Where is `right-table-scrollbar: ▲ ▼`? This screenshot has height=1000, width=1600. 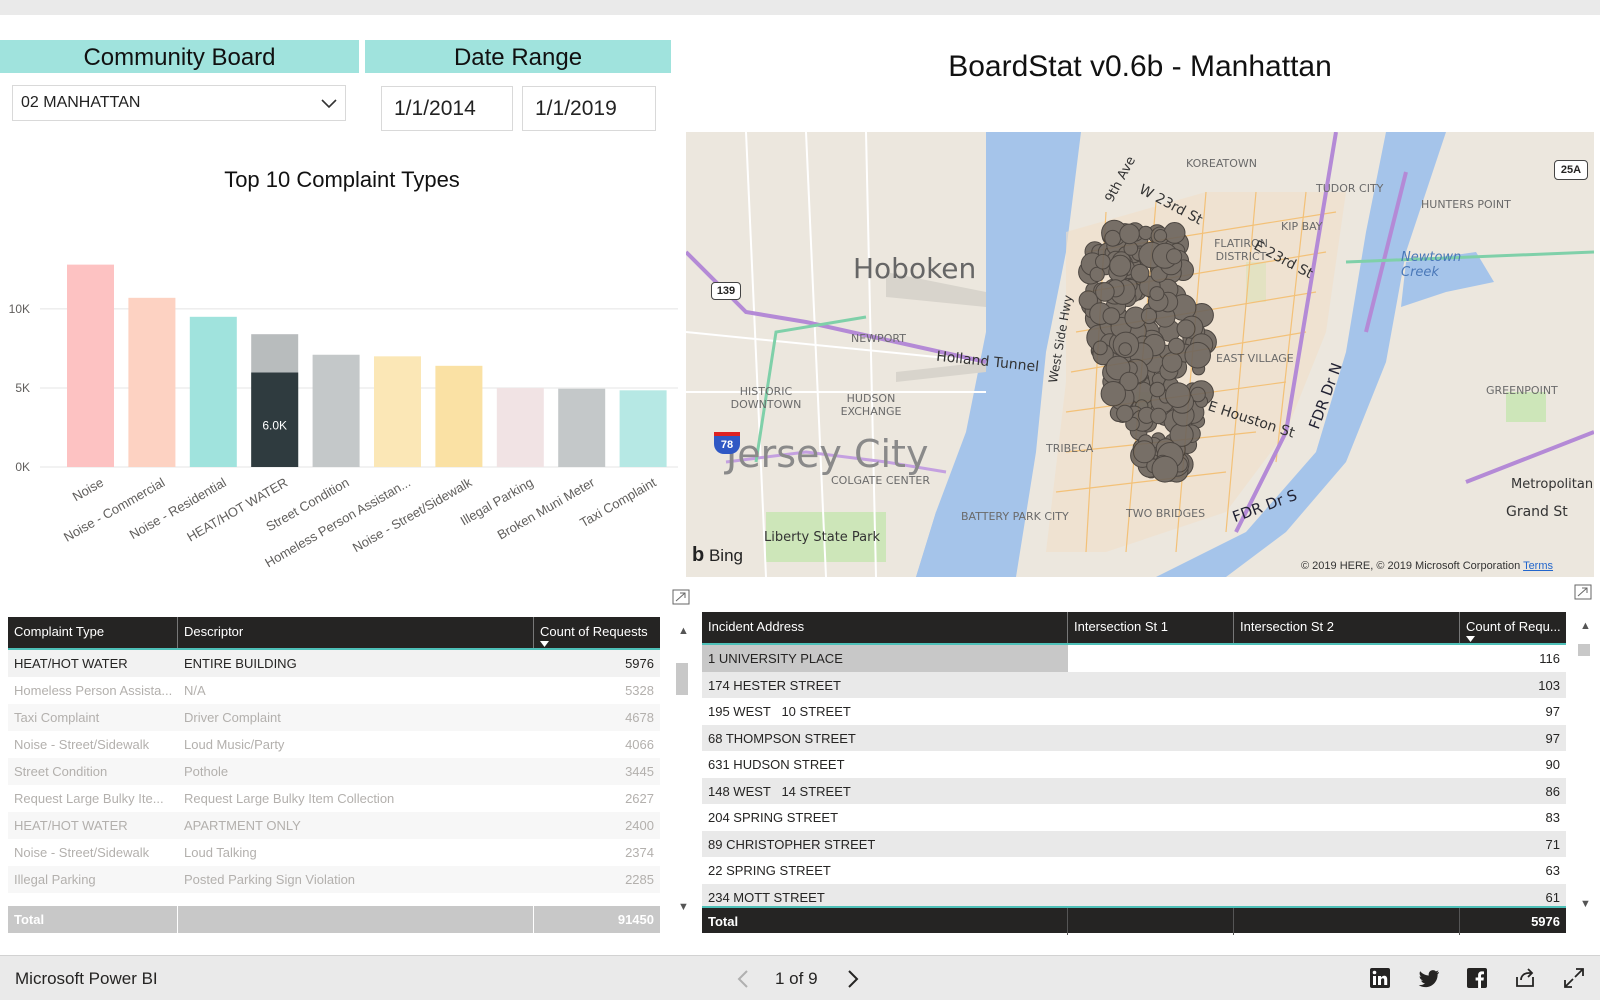
right-table-scrollbar: ▲ ▼ is located at coordinates (1584, 766).